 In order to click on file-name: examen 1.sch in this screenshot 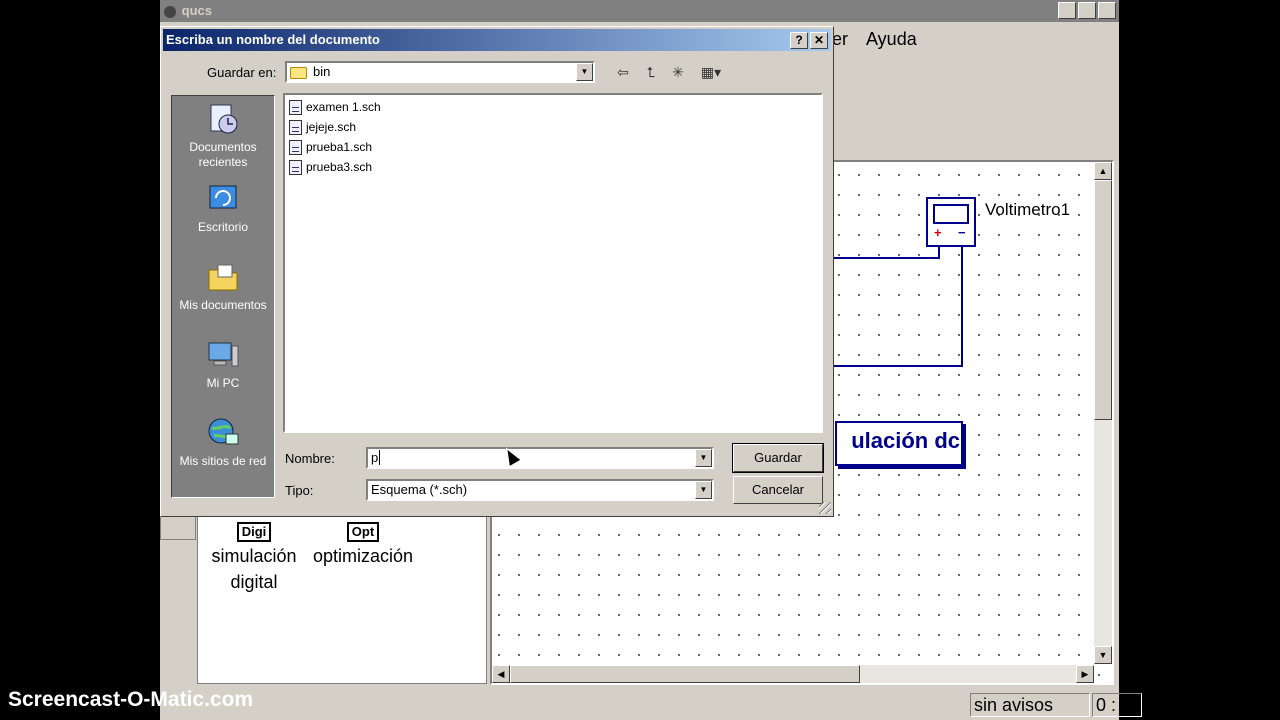, I will do `click(343, 107)`.